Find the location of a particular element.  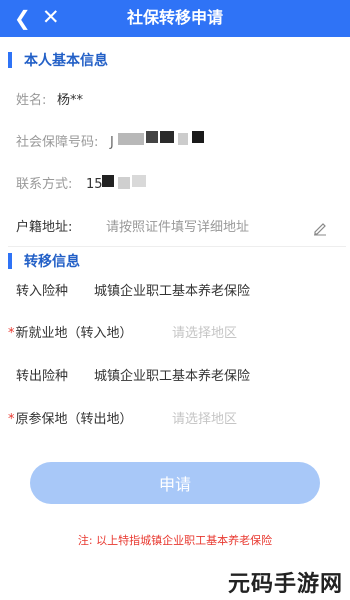

name-value: 杨** is located at coordinates (70, 100).